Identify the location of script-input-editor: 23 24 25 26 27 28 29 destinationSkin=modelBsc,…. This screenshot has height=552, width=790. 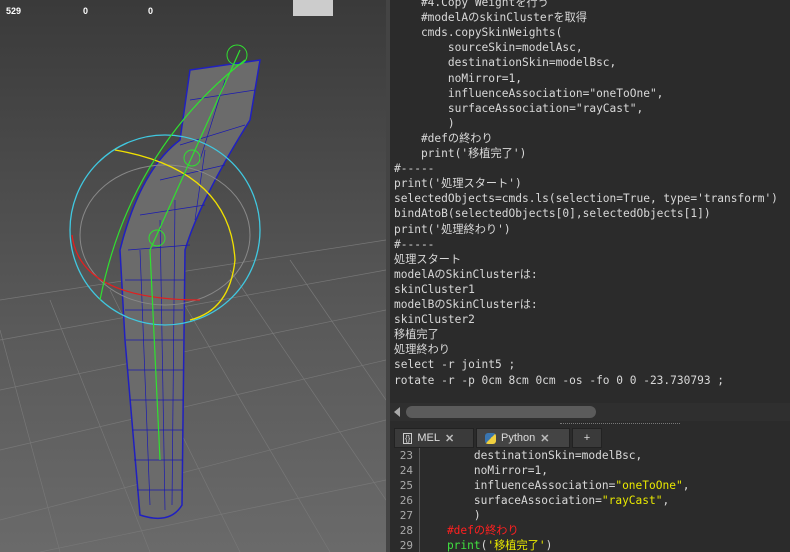
(590, 500).